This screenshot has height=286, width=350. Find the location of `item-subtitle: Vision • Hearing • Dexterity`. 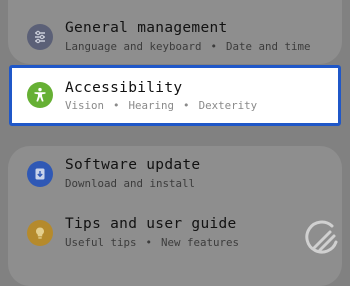

item-subtitle: Vision • Hearing • Dexterity is located at coordinates (161, 105).